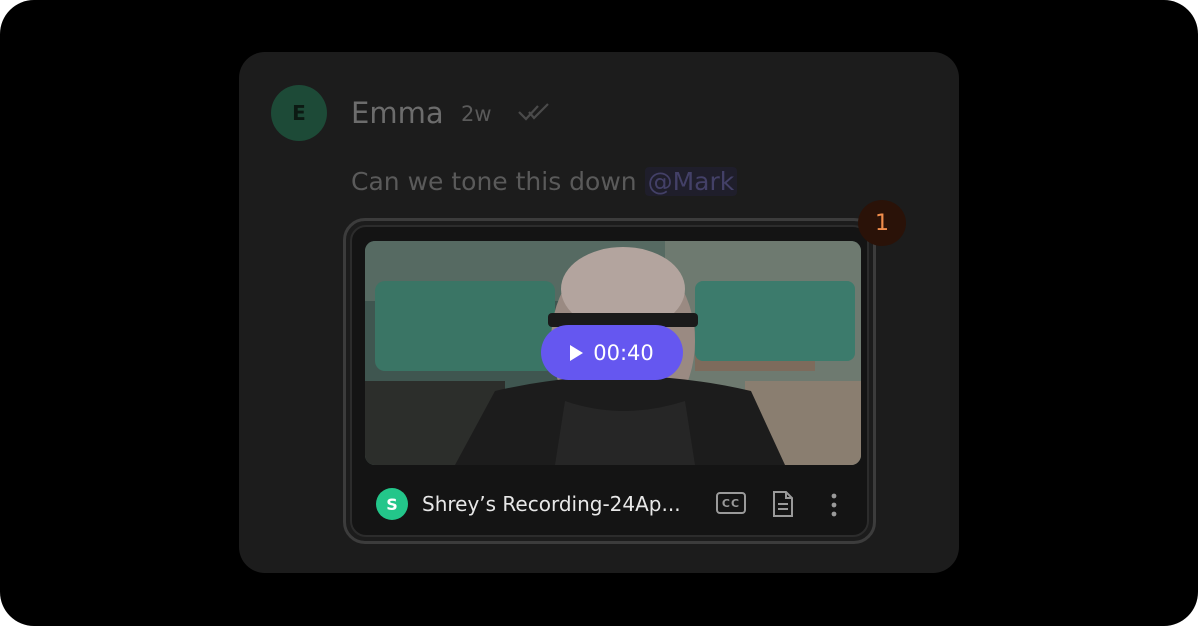 This screenshot has height=626, width=1198. I want to click on message-body: Can we tone this down, so click(494, 181).